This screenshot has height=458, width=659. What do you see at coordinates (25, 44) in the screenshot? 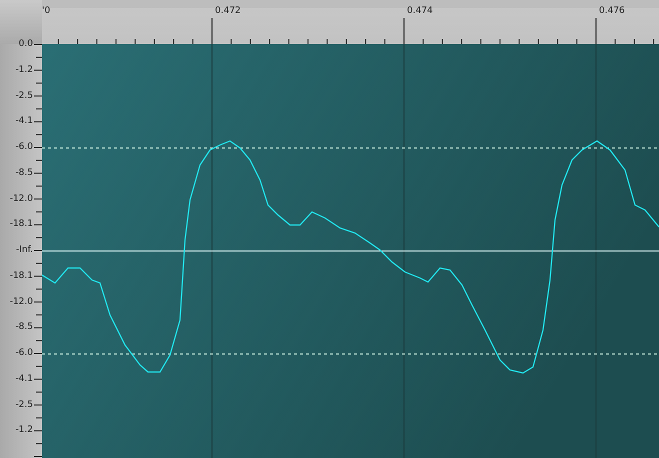
I see `level-label: 0.0` at bounding box center [25, 44].